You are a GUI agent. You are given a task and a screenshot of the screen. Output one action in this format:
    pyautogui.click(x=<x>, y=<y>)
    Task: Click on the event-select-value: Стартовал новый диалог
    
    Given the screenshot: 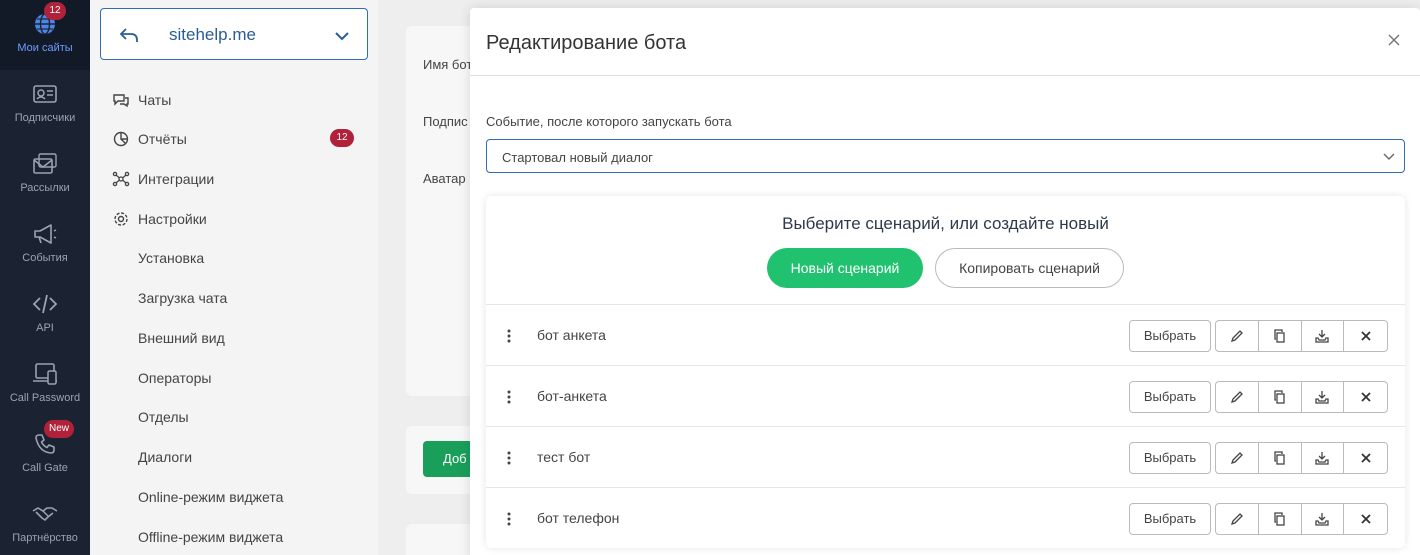 What is the action you would take?
    pyautogui.click(x=577, y=157)
    